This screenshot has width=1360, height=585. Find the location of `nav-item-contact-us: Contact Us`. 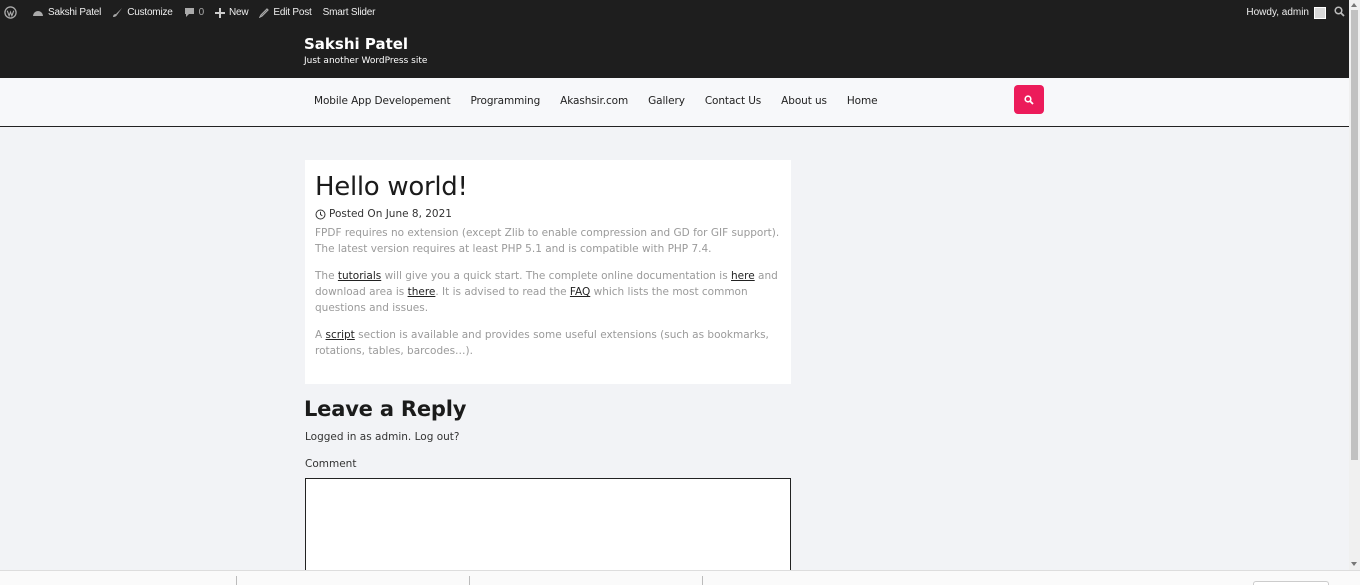

nav-item-contact-us: Contact Us is located at coordinates (733, 101).